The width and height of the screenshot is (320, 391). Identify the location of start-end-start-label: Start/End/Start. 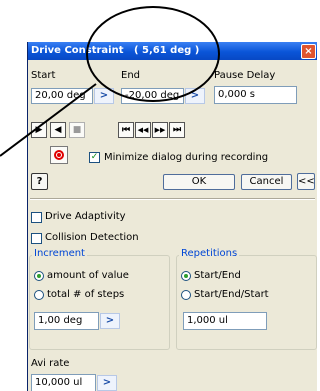
(231, 294).